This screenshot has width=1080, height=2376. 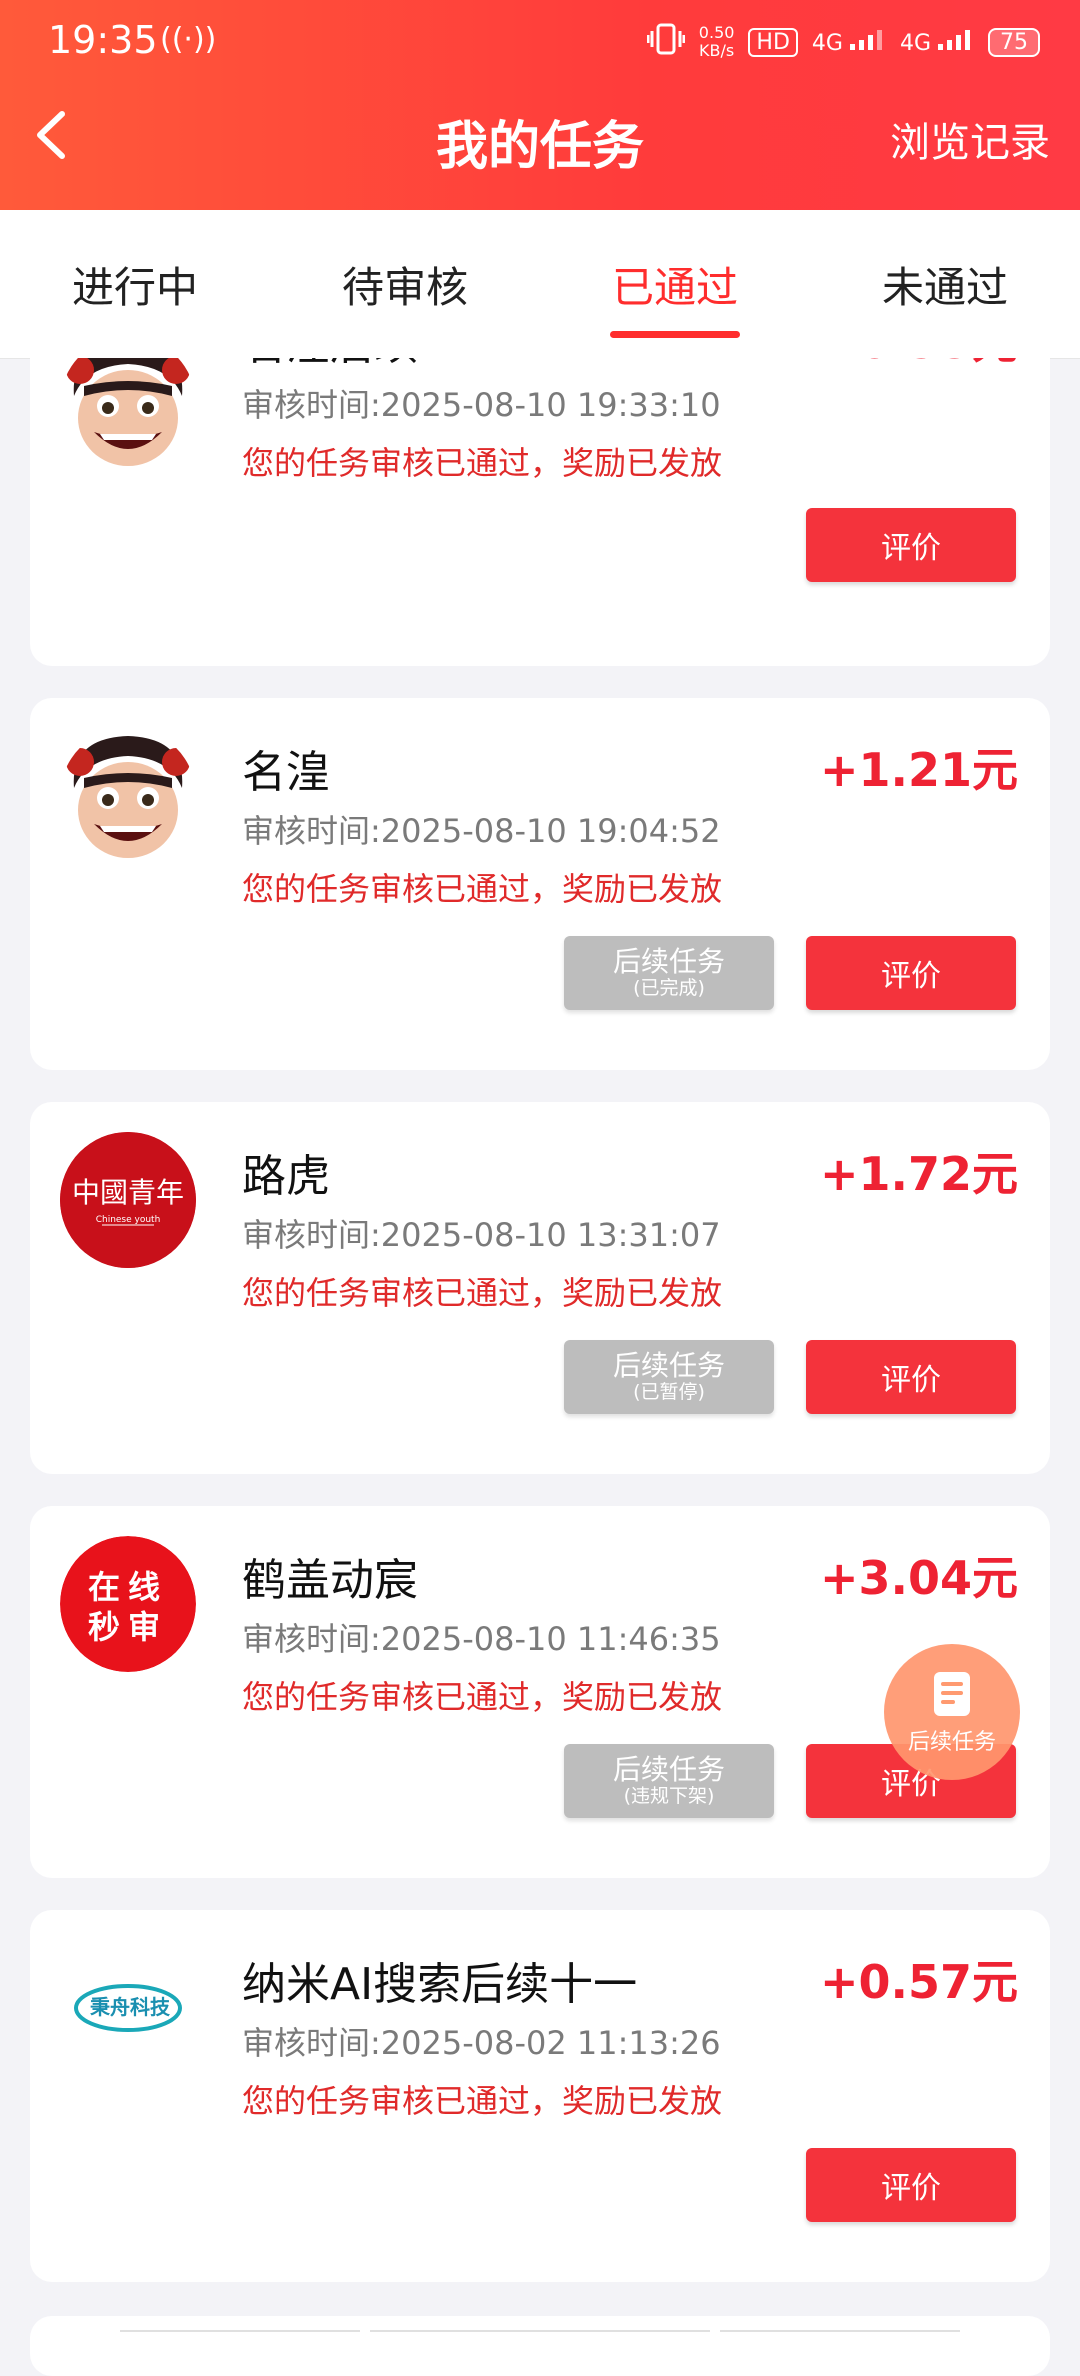 I want to click on sim1-signal: 4G, so click(x=849, y=42).